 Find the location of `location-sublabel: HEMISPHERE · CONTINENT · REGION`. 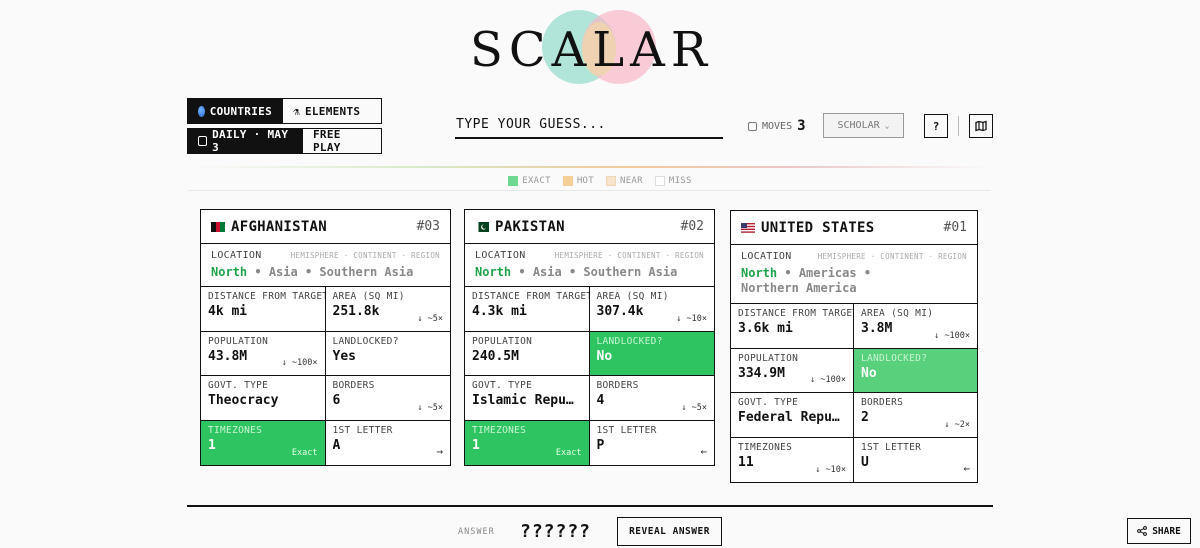

location-sublabel: HEMISPHERE · CONTINENT · REGION is located at coordinates (629, 255).